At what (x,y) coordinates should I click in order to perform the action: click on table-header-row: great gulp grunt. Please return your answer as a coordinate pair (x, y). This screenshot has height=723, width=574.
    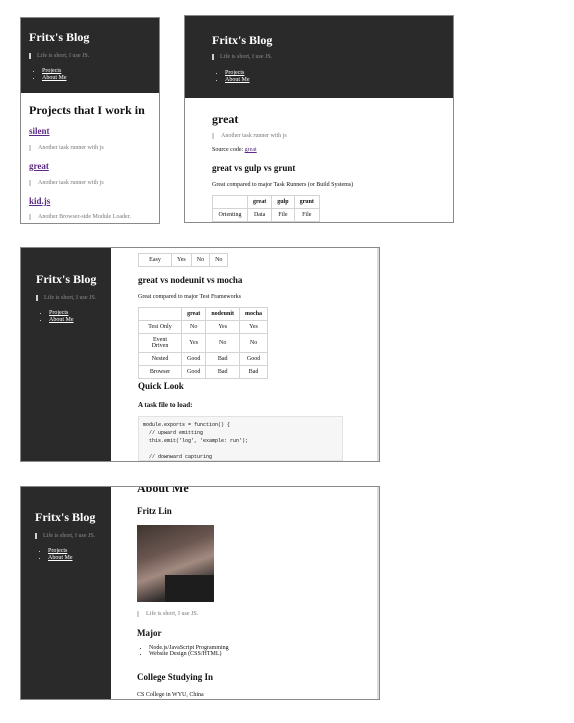
    Looking at the image, I should click on (266, 202).